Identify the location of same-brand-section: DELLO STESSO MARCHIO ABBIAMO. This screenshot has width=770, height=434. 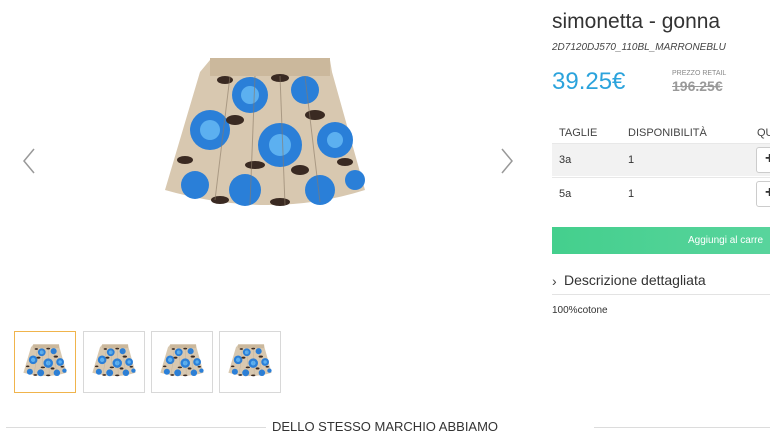
(385, 426).